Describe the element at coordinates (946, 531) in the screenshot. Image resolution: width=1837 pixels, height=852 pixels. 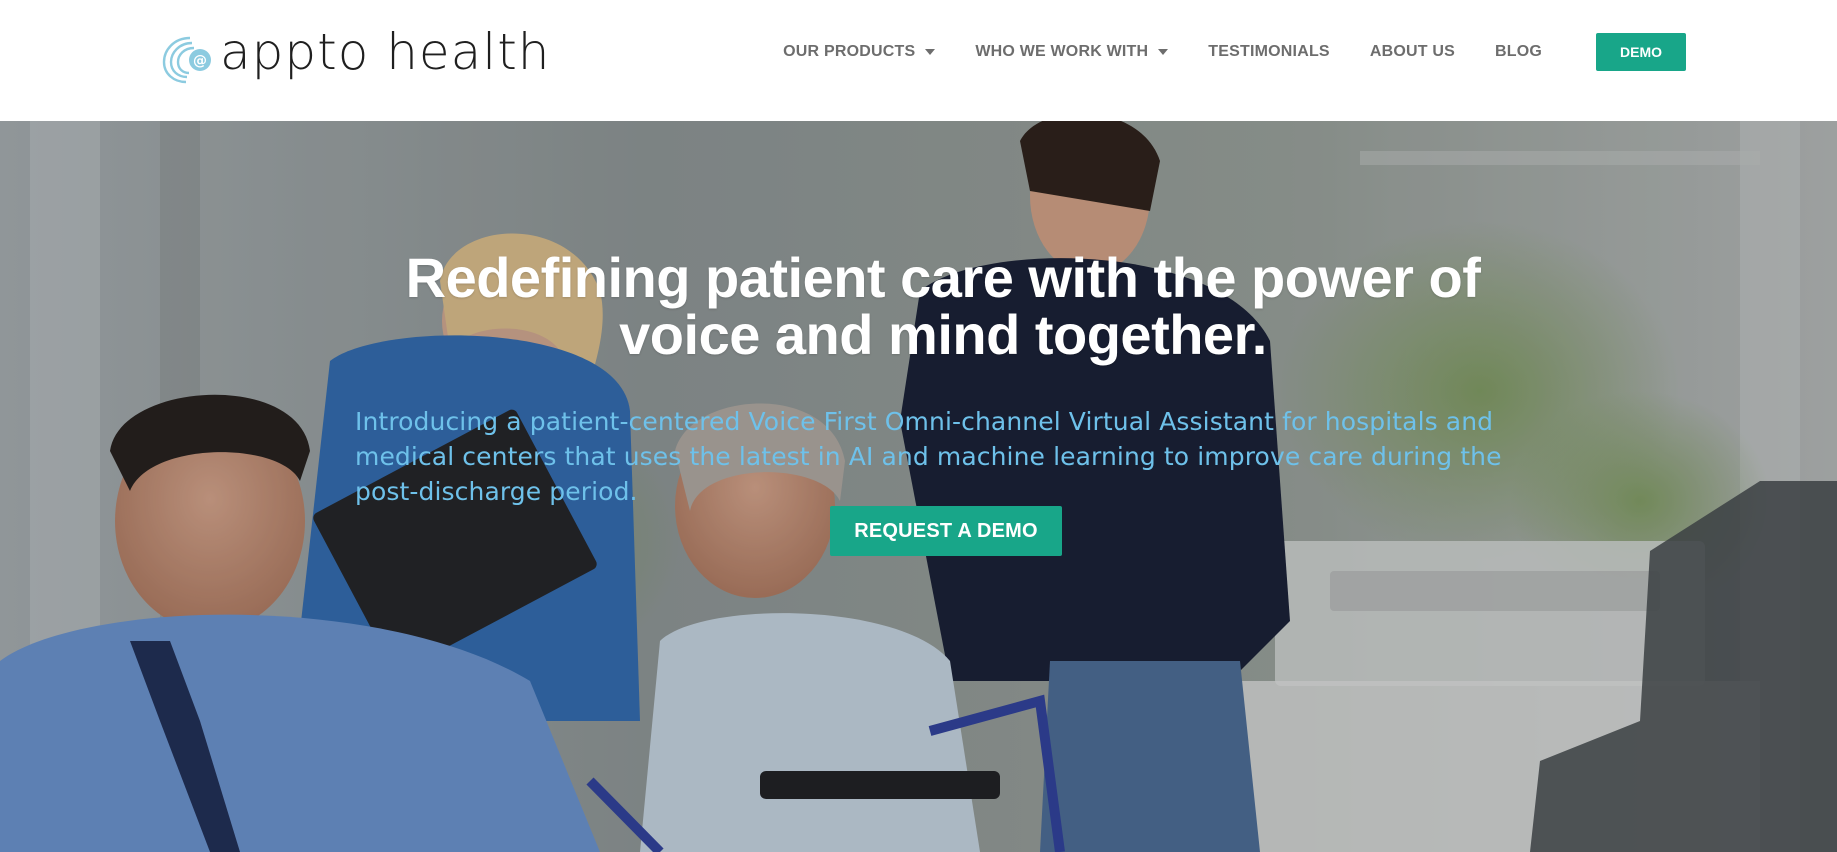
I see `request-demo-button: REQUEST A DEMO` at that location.